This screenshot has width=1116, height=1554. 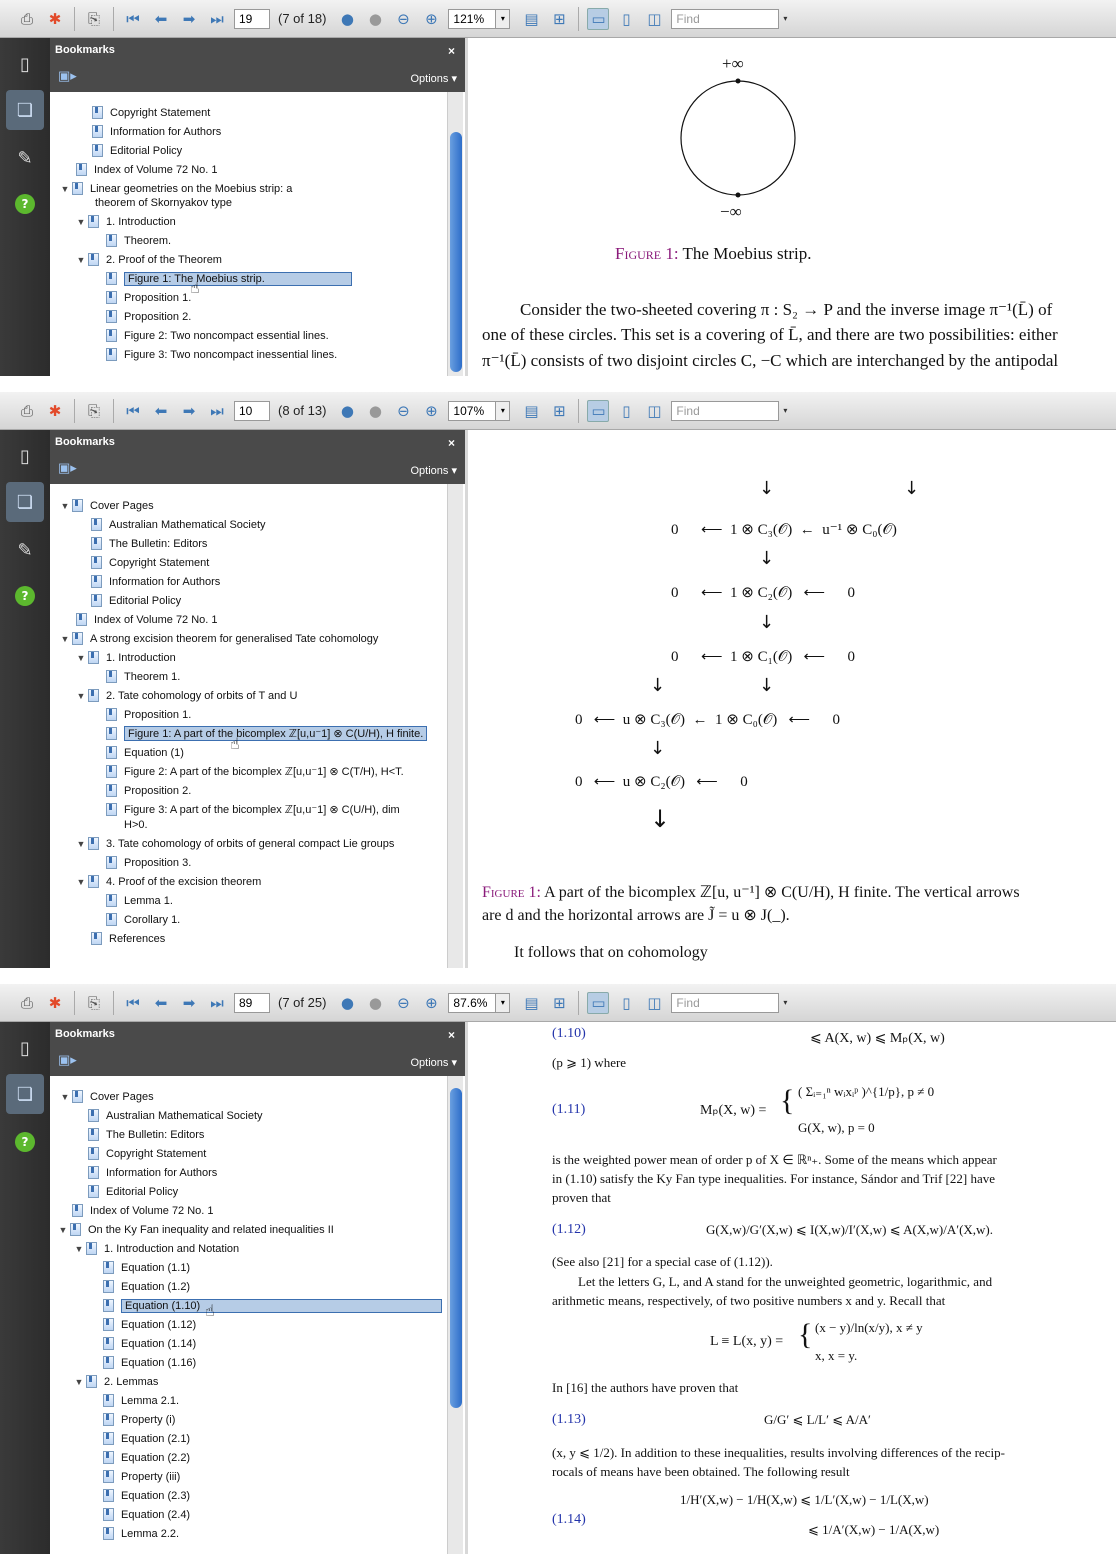 I want to click on bookmark-item: Proposition 2., so click(x=148, y=790).